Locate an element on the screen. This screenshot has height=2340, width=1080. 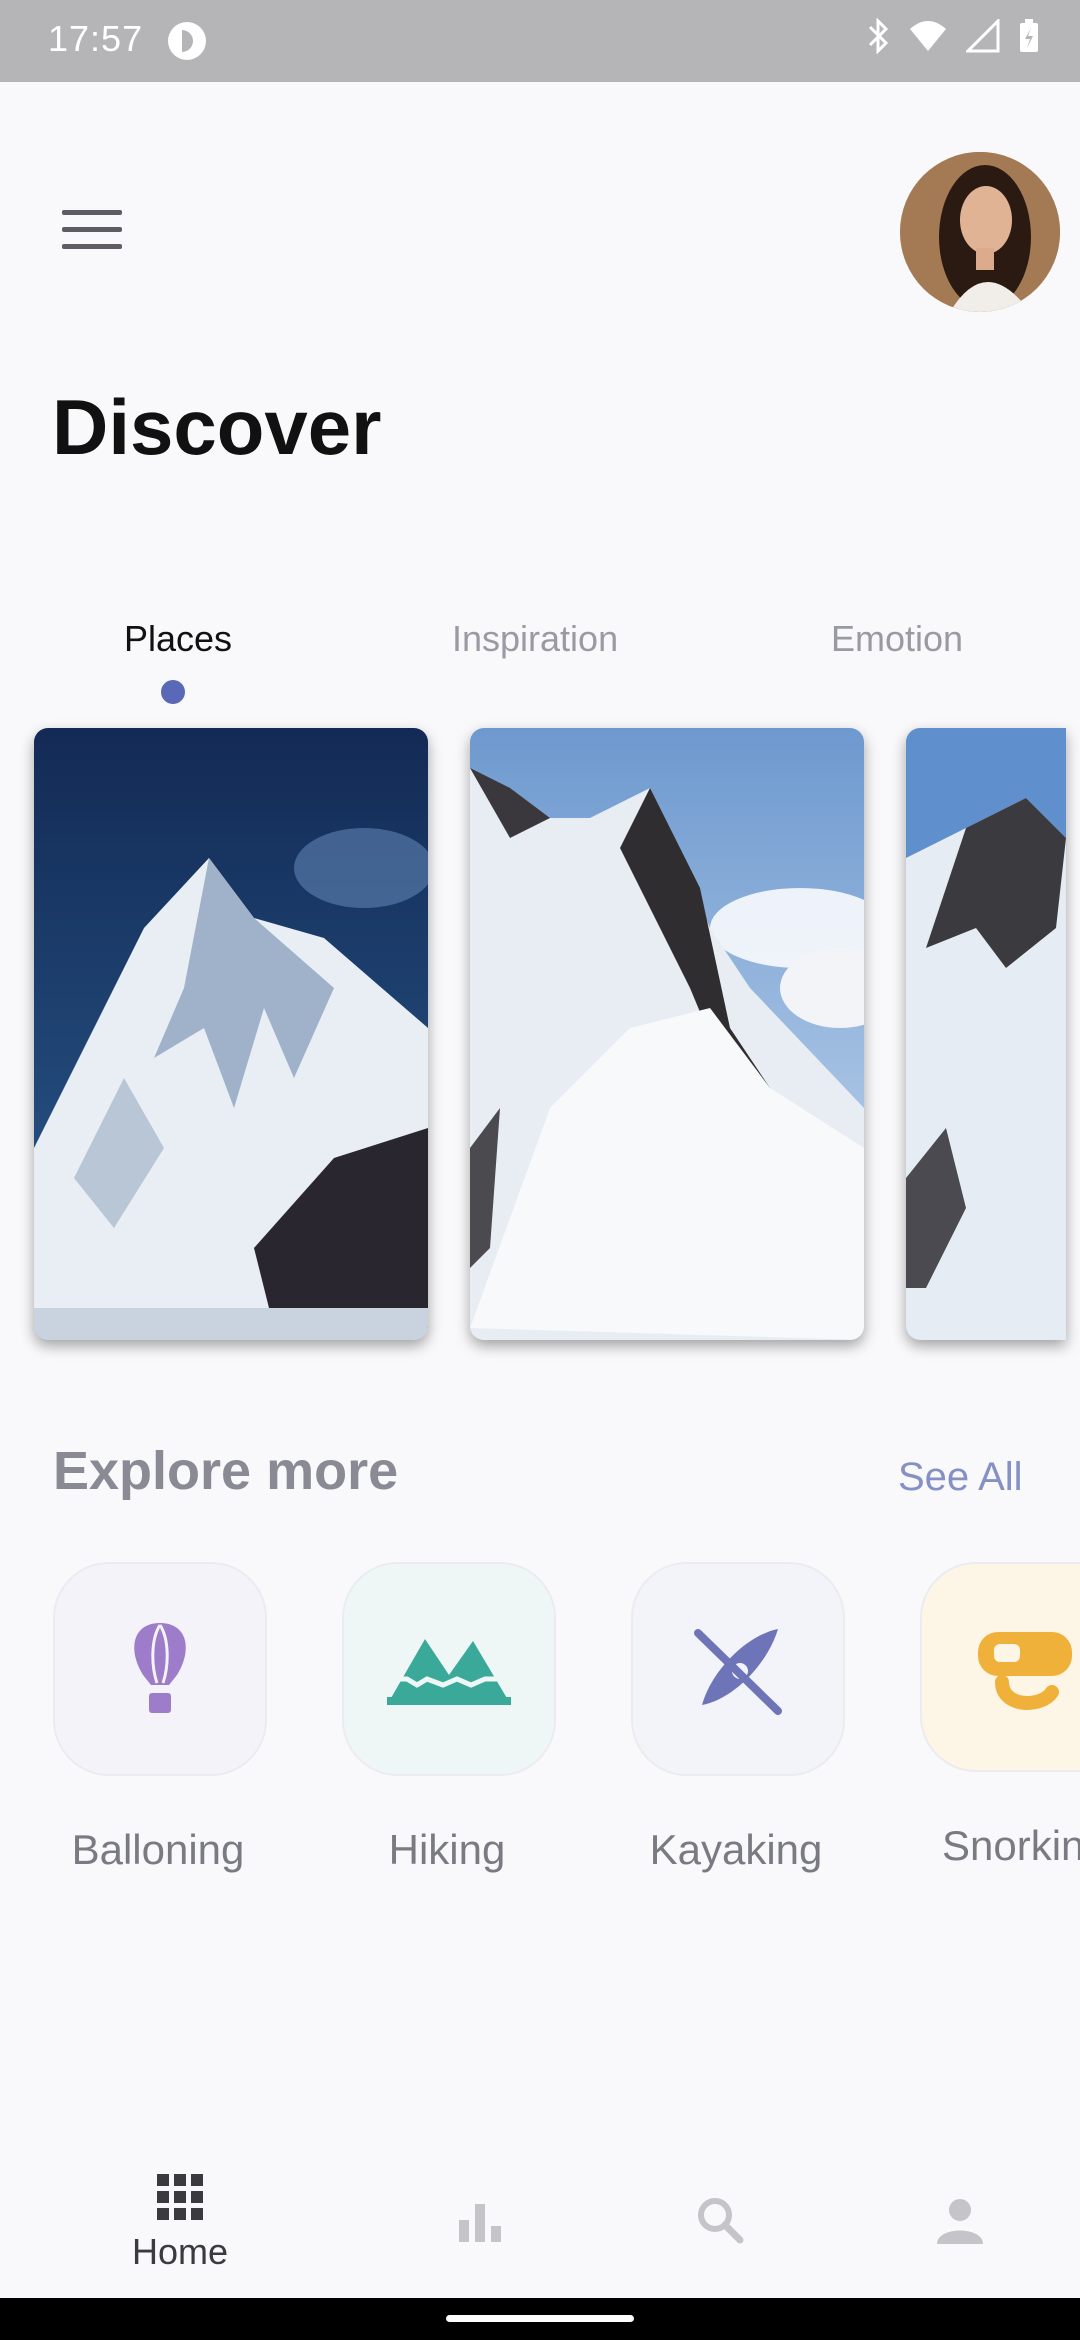
category-item: Hiking is located at coordinates (449, 1718).